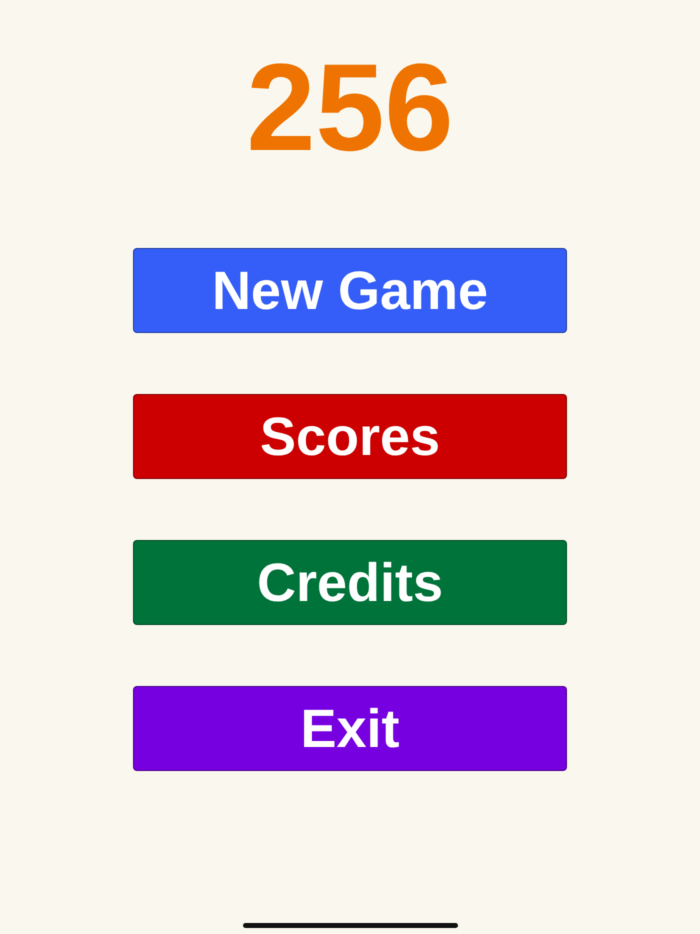  I want to click on menu-button: Exit, so click(350, 728).